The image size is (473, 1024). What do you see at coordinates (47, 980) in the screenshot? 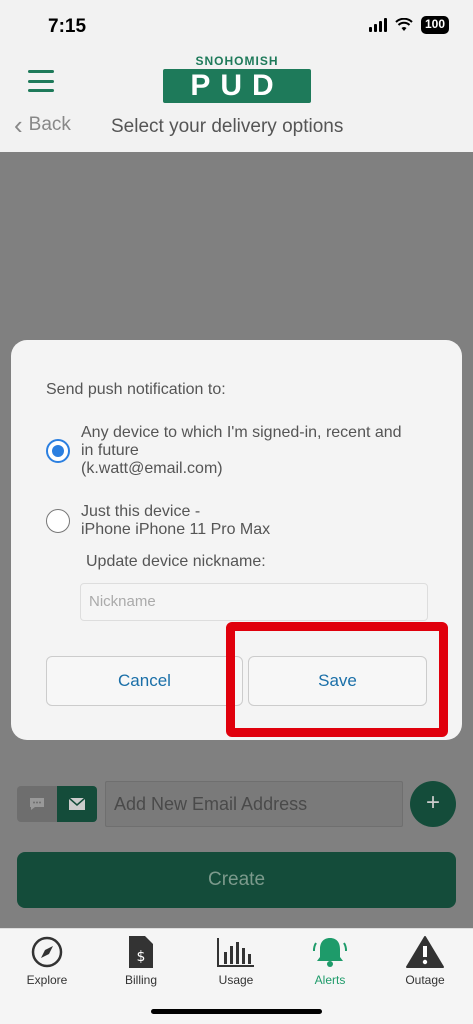
I see `tab-label: Explore` at bounding box center [47, 980].